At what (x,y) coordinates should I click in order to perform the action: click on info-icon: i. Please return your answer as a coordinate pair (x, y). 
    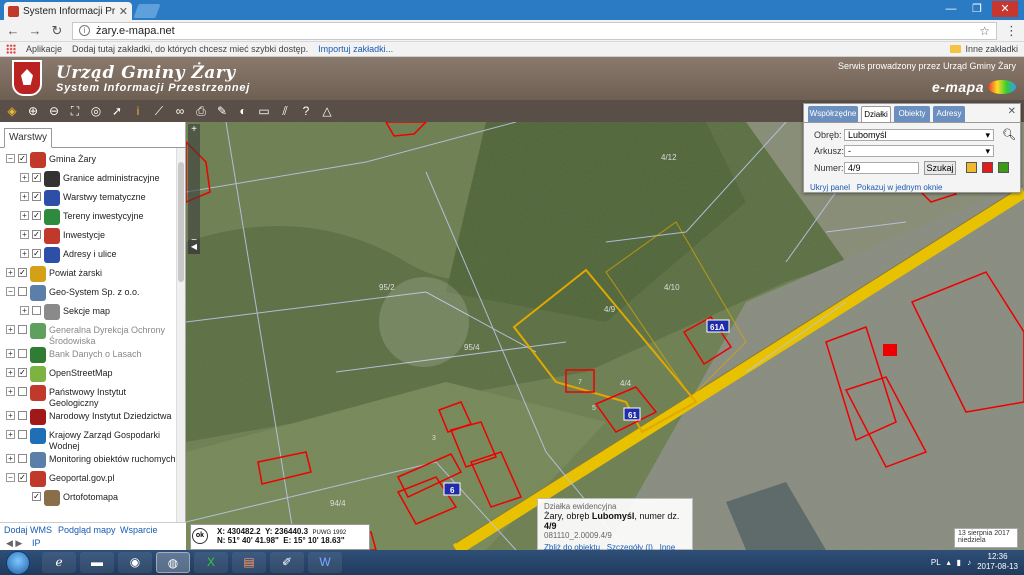
    Looking at the image, I should click on (84, 30).